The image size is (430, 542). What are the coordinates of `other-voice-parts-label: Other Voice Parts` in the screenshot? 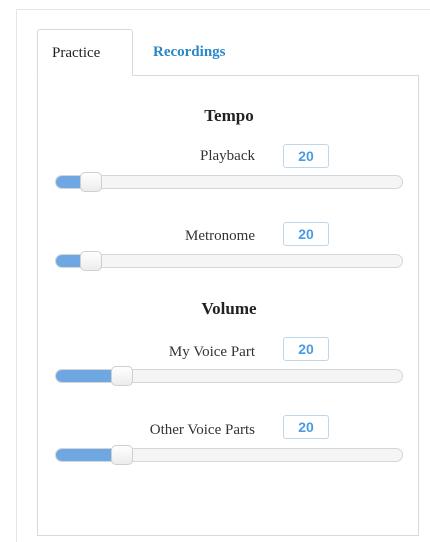 It's located at (202, 430).